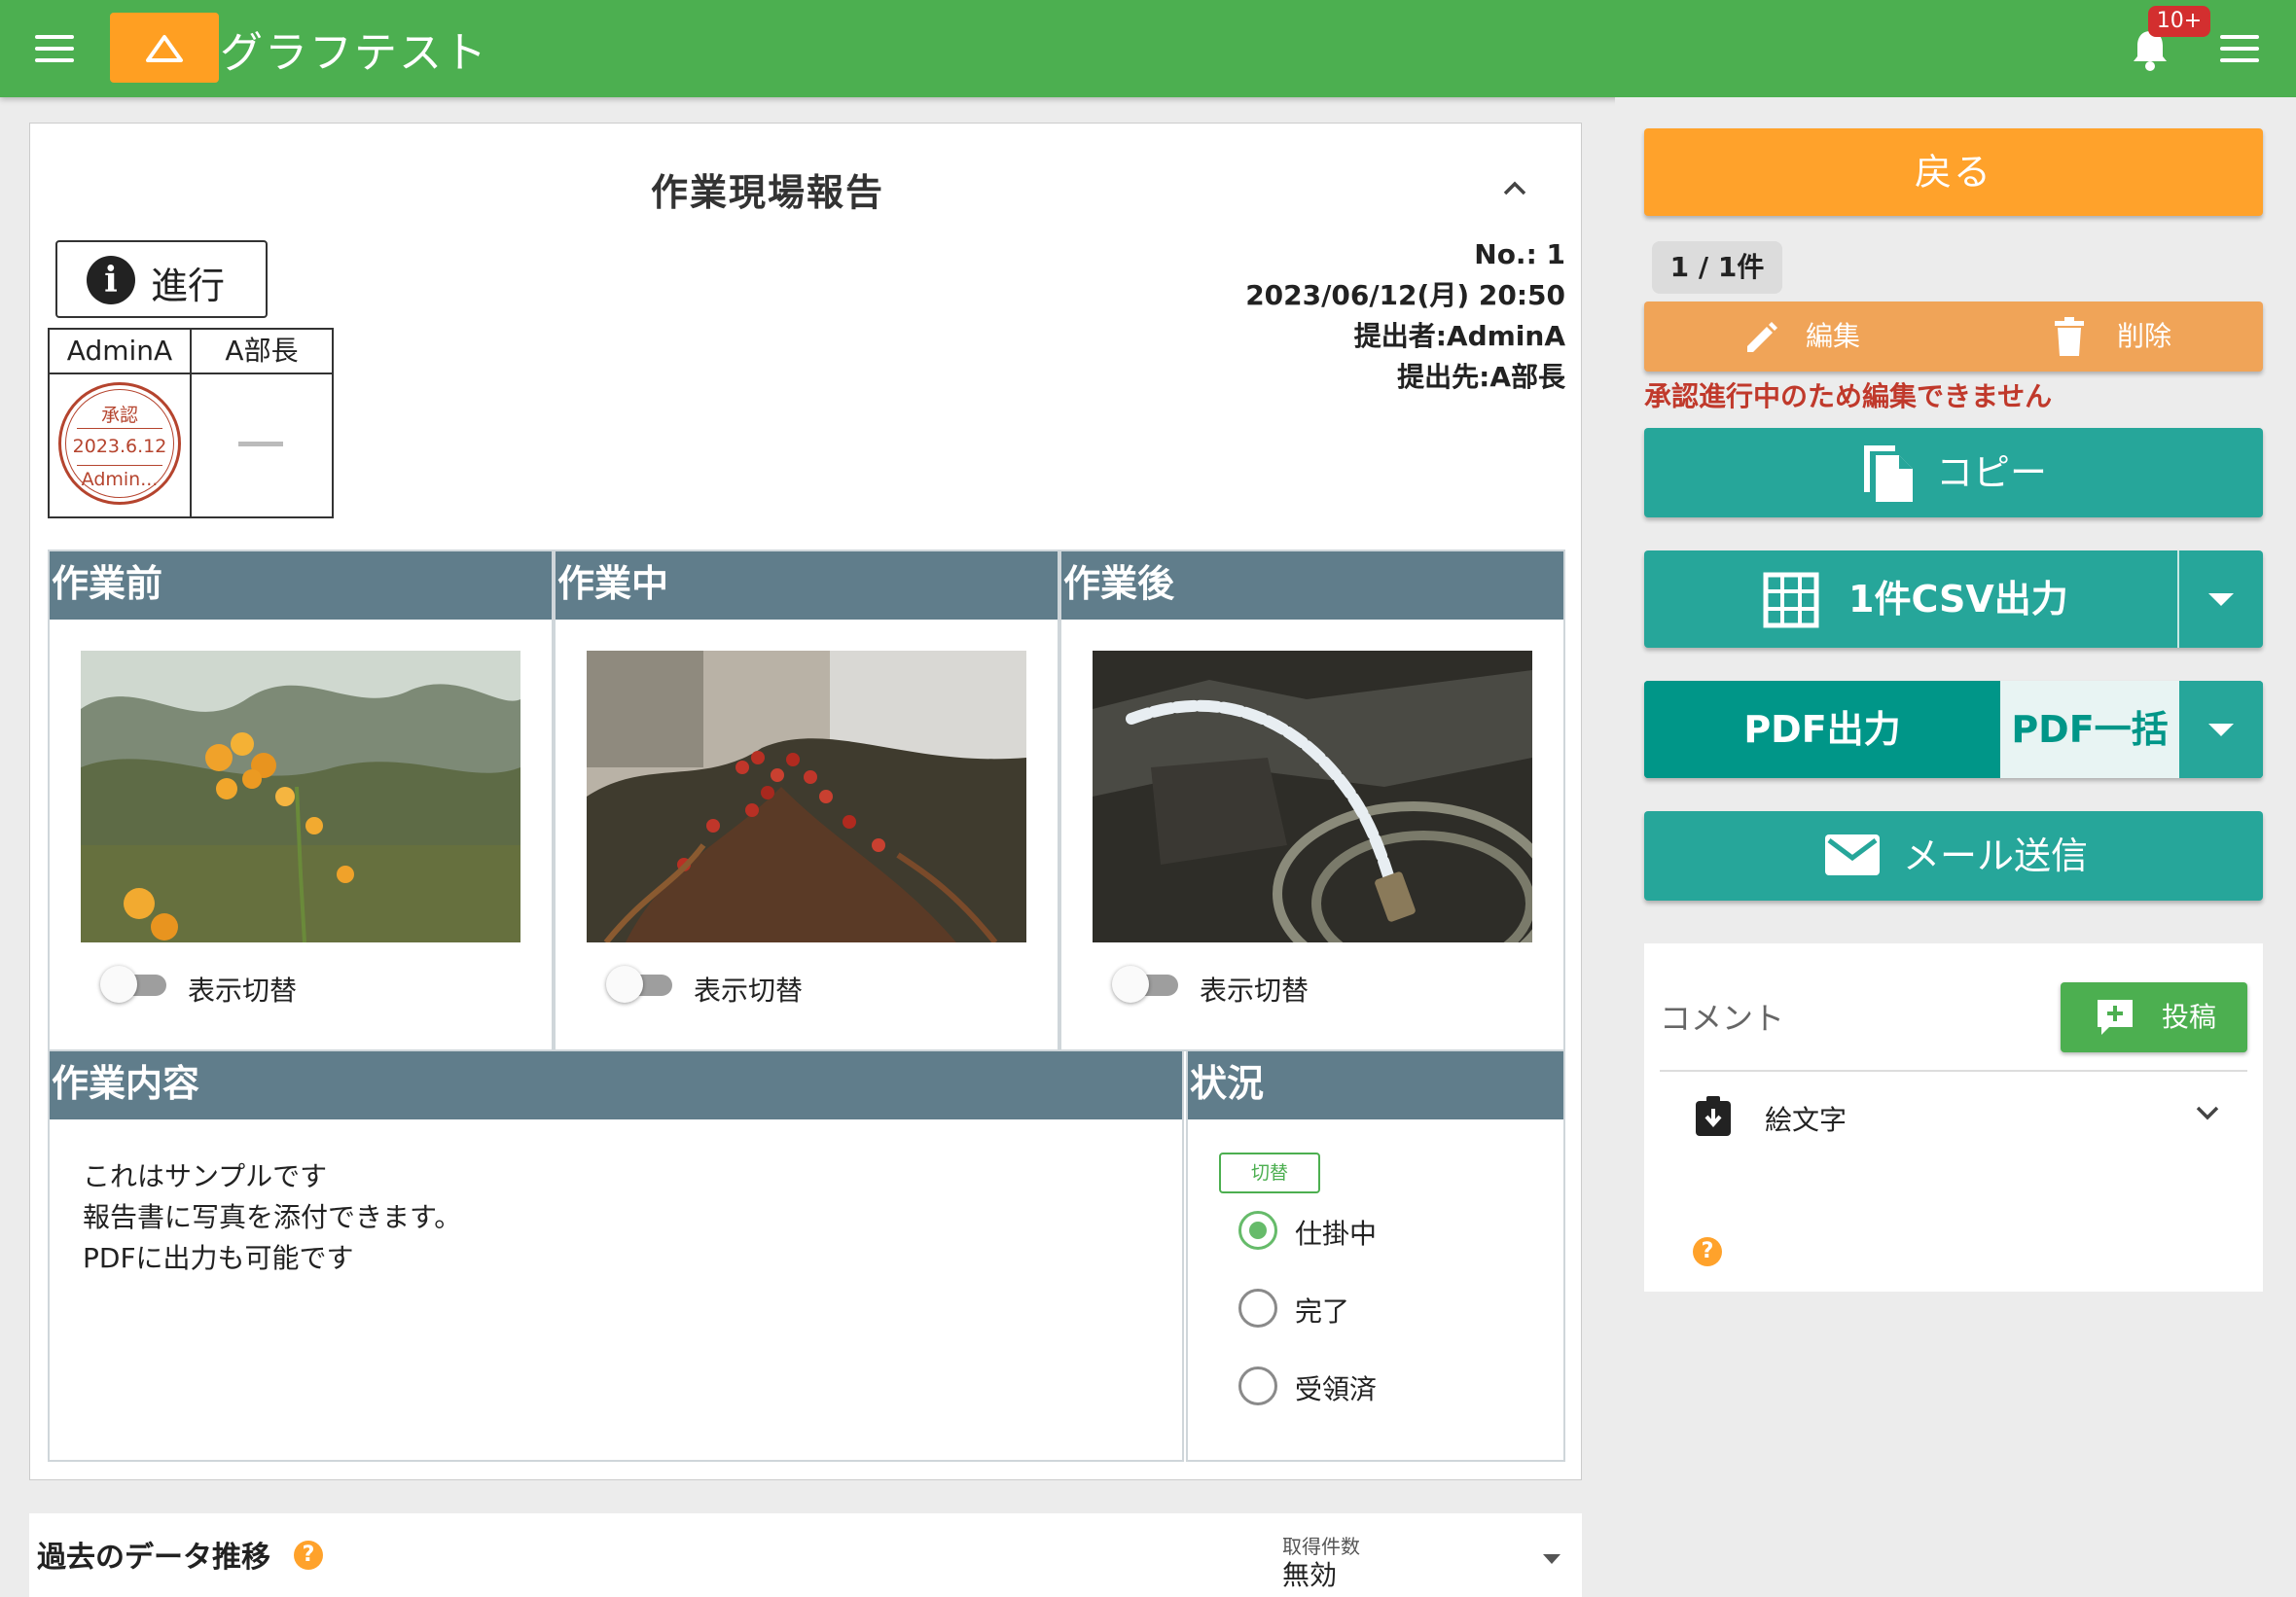  What do you see at coordinates (1384, 1308) in the screenshot?
I see `radio-completed: 完了` at bounding box center [1384, 1308].